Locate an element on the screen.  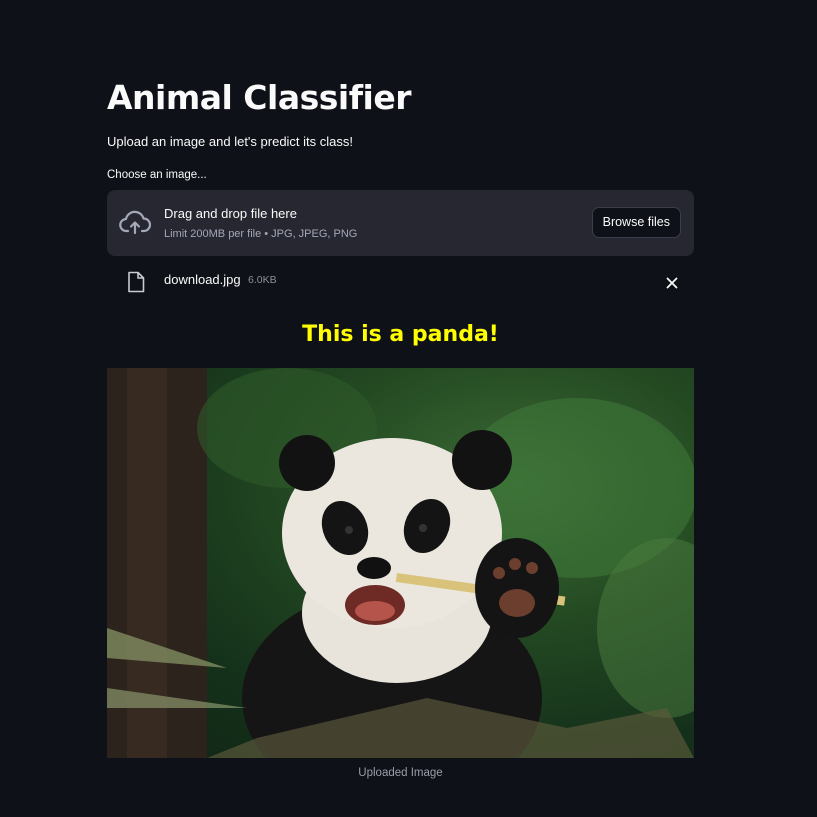
prediction-result: This is a panda! is located at coordinates (400, 334).